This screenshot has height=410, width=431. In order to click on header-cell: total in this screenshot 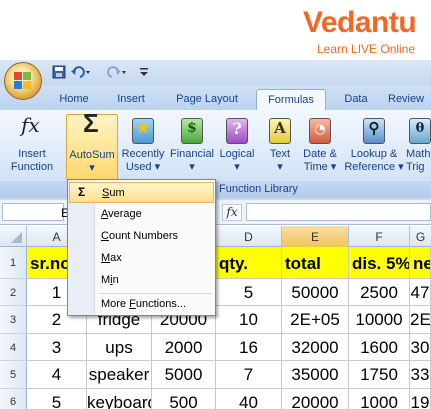, I will do `click(315, 263)`.